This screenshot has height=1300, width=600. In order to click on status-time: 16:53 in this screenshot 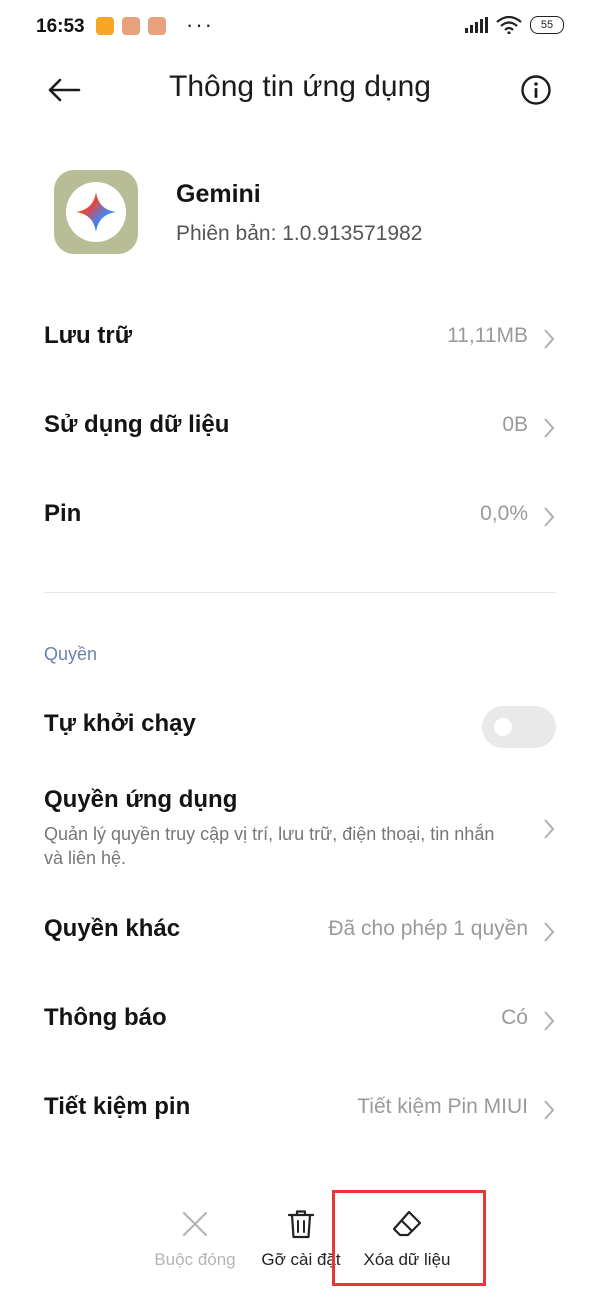, I will do `click(60, 26)`.